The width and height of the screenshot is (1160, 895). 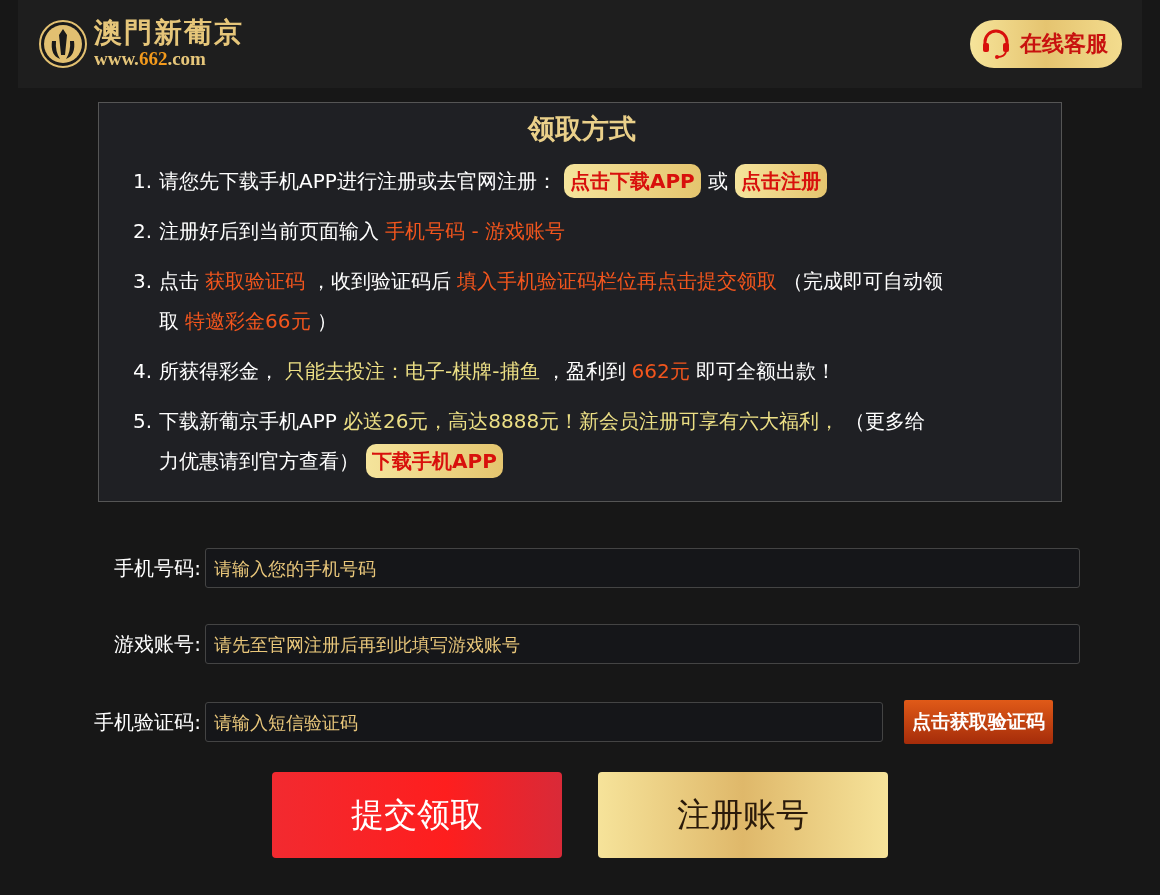 What do you see at coordinates (326, 321) in the screenshot?
I see `step-text: ）` at bounding box center [326, 321].